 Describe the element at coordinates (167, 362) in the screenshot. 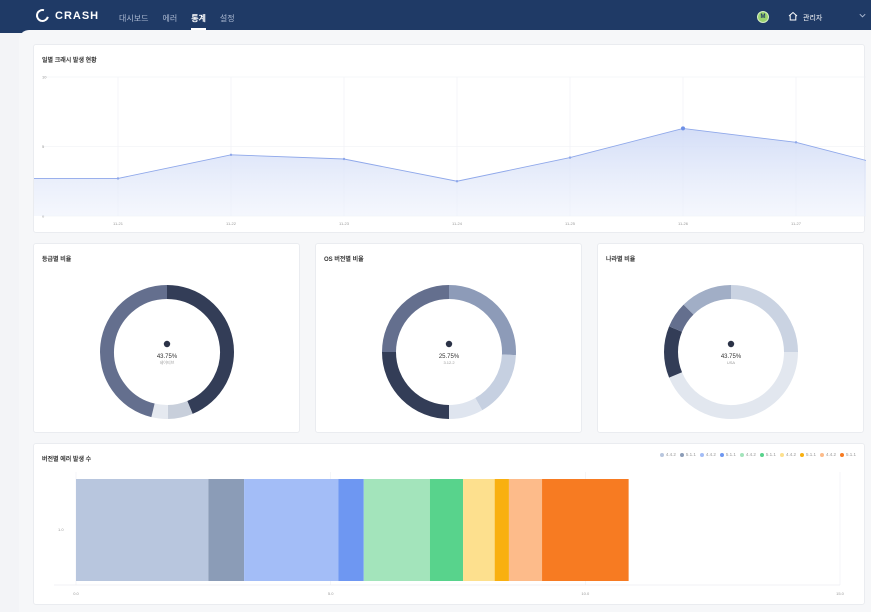

I see `donut-label: 네이티브` at that location.